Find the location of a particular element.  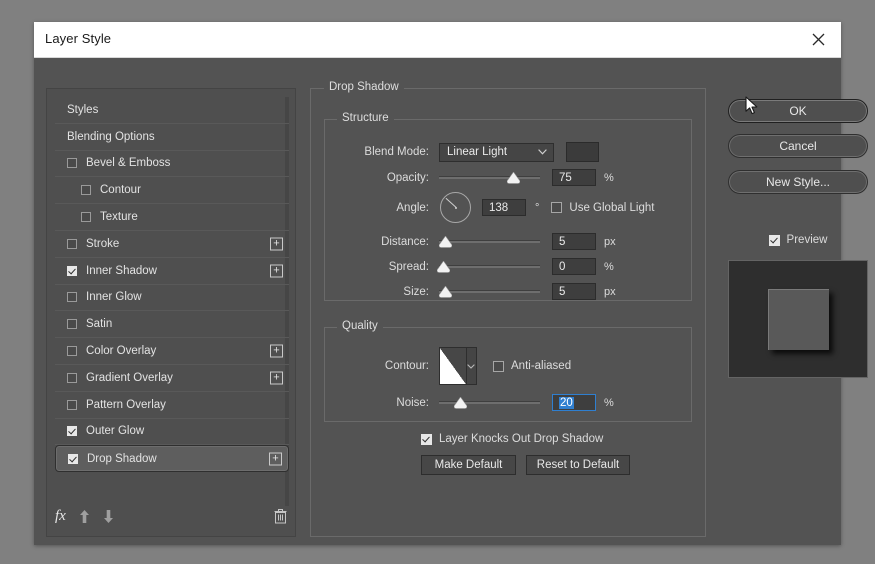

sidebar-item-satin: Satin is located at coordinates (172, 325).